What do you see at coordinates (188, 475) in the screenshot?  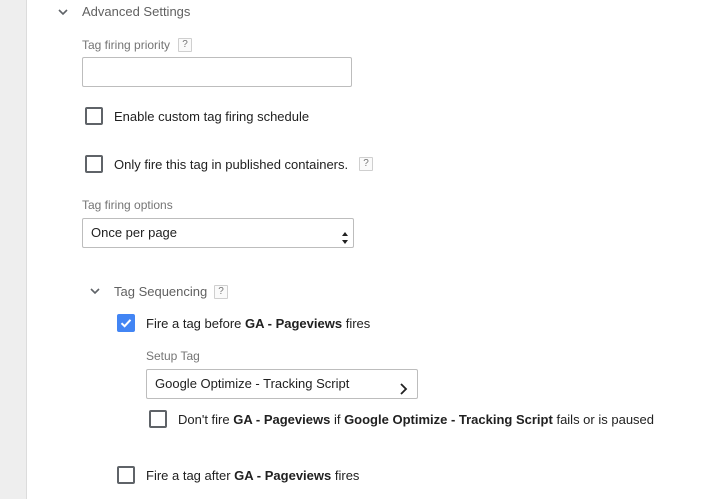 I see `fire-after-prefix: Fire a tag after` at bounding box center [188, 475].